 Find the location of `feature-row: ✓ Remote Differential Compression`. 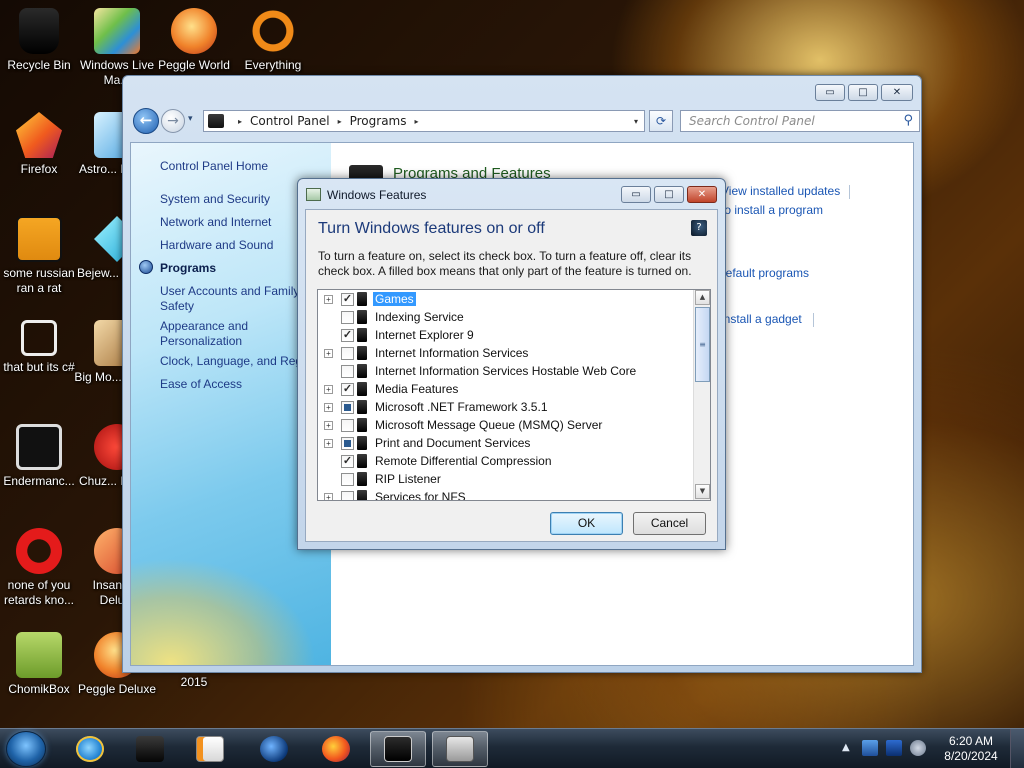

feature-row: ✓ Remote Differential Compression is located at coordinates (505, 461).